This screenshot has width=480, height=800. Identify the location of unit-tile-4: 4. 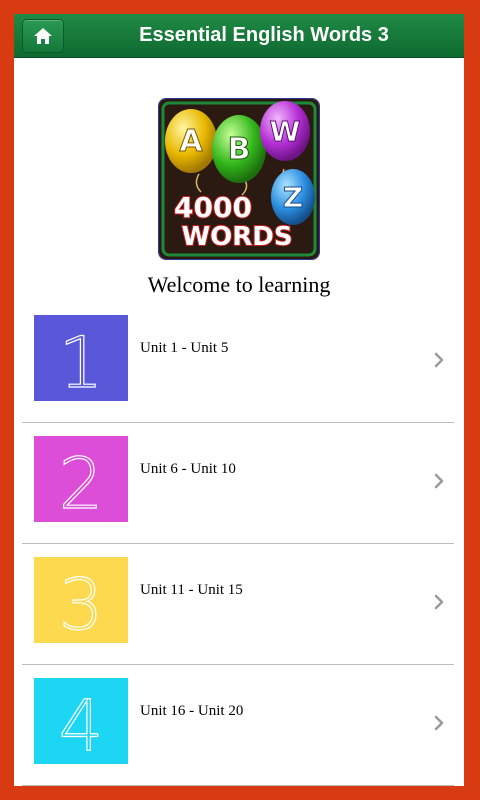
(81, 721).